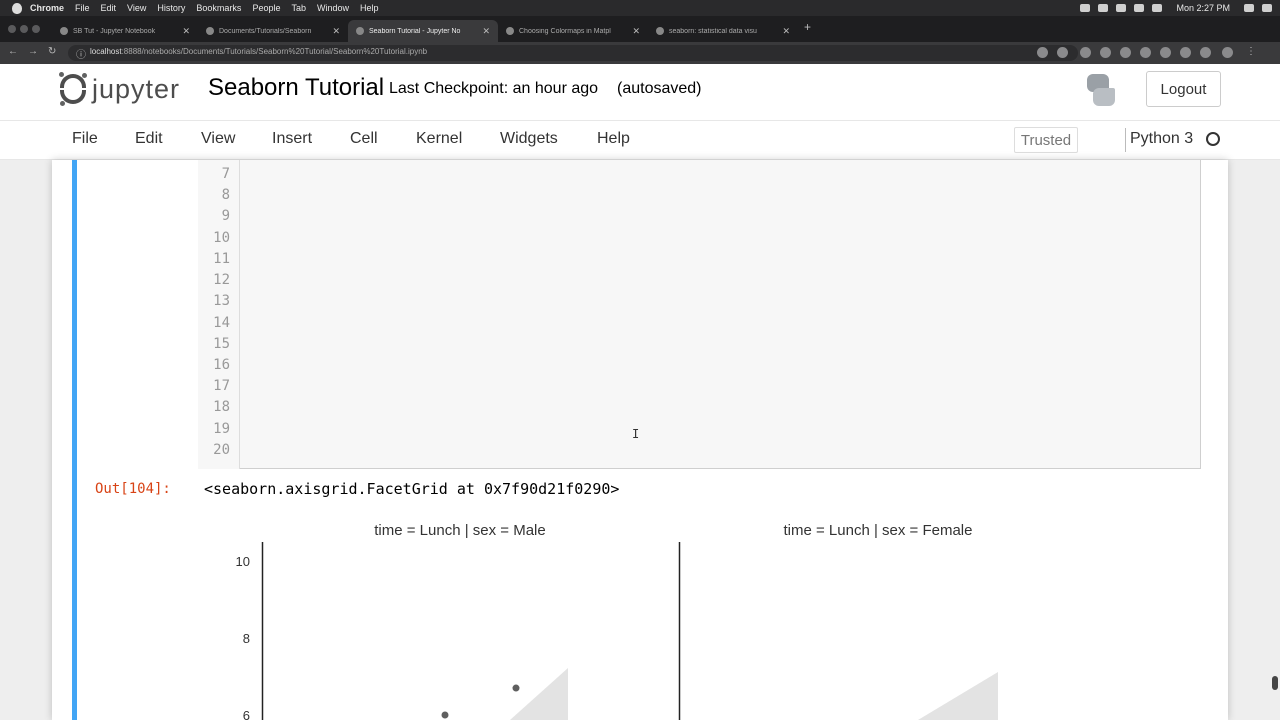 The image size is (1280, 720). Describe the element at coordinates (292, 139) in the screenshot. I see `menu-insert: Insert` at that location.